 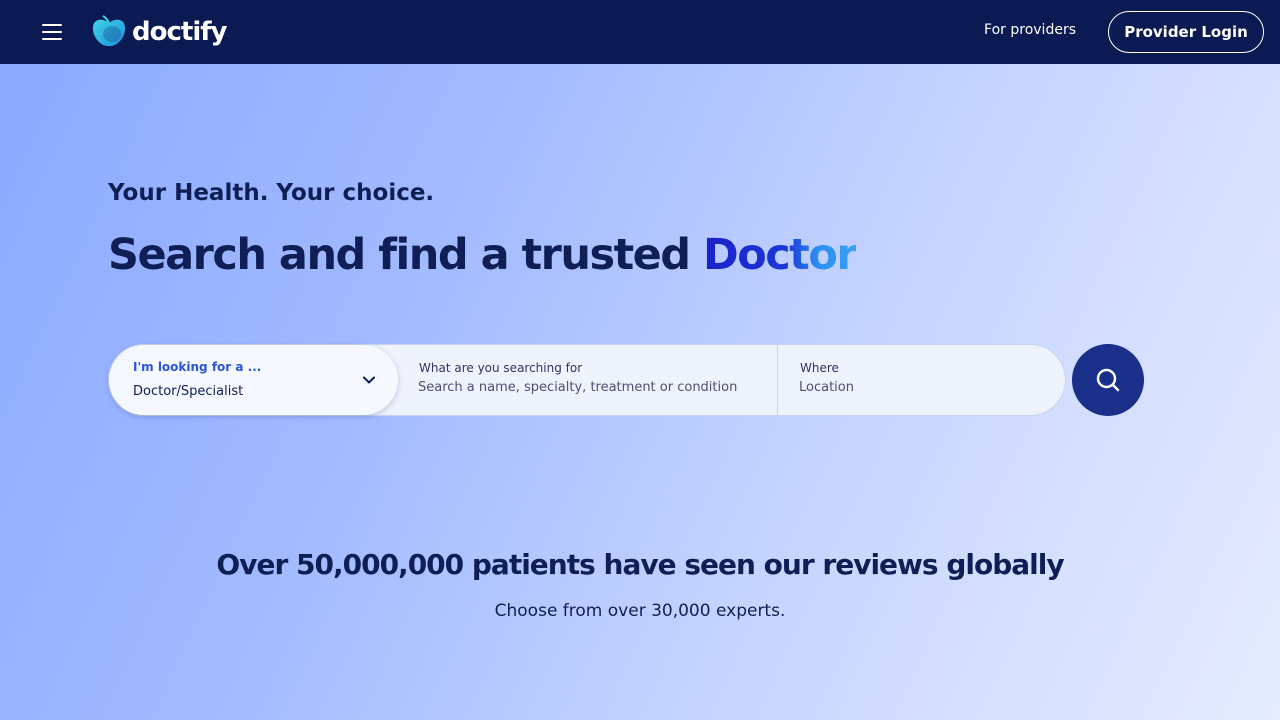 What do you see at coordinates (109, 31) in the screenshot?
I see `apple-heart-logo-icon` at bounding box center [109, 31].